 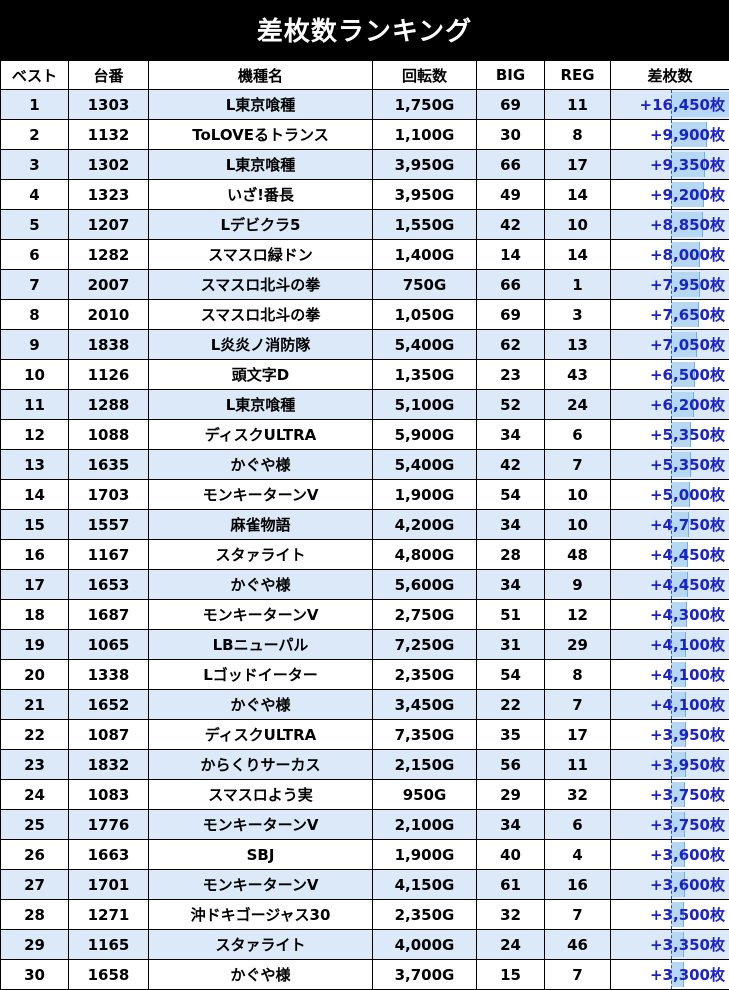 What do you see at coordinates (35, 345) in the screenshot?
I see `rank-cell: 9` at bounding box center [35, 345].